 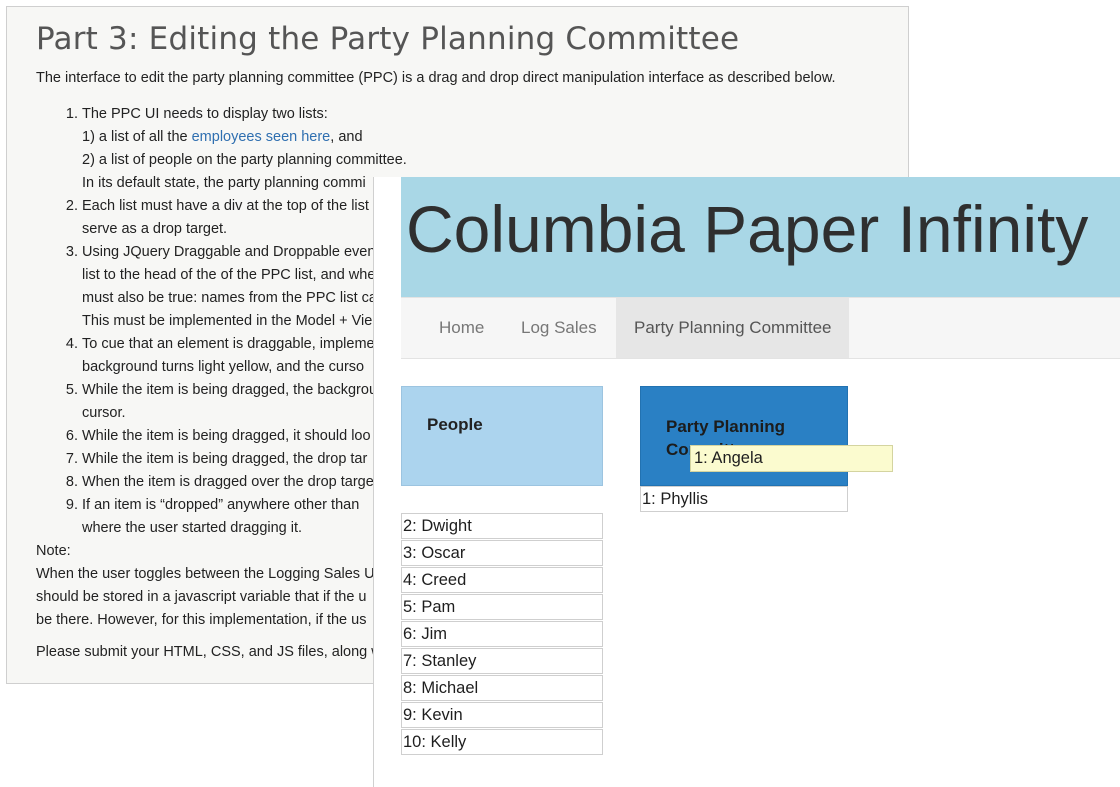 I want to click on list-item: 8: Michael, so click(x=502, y=688).